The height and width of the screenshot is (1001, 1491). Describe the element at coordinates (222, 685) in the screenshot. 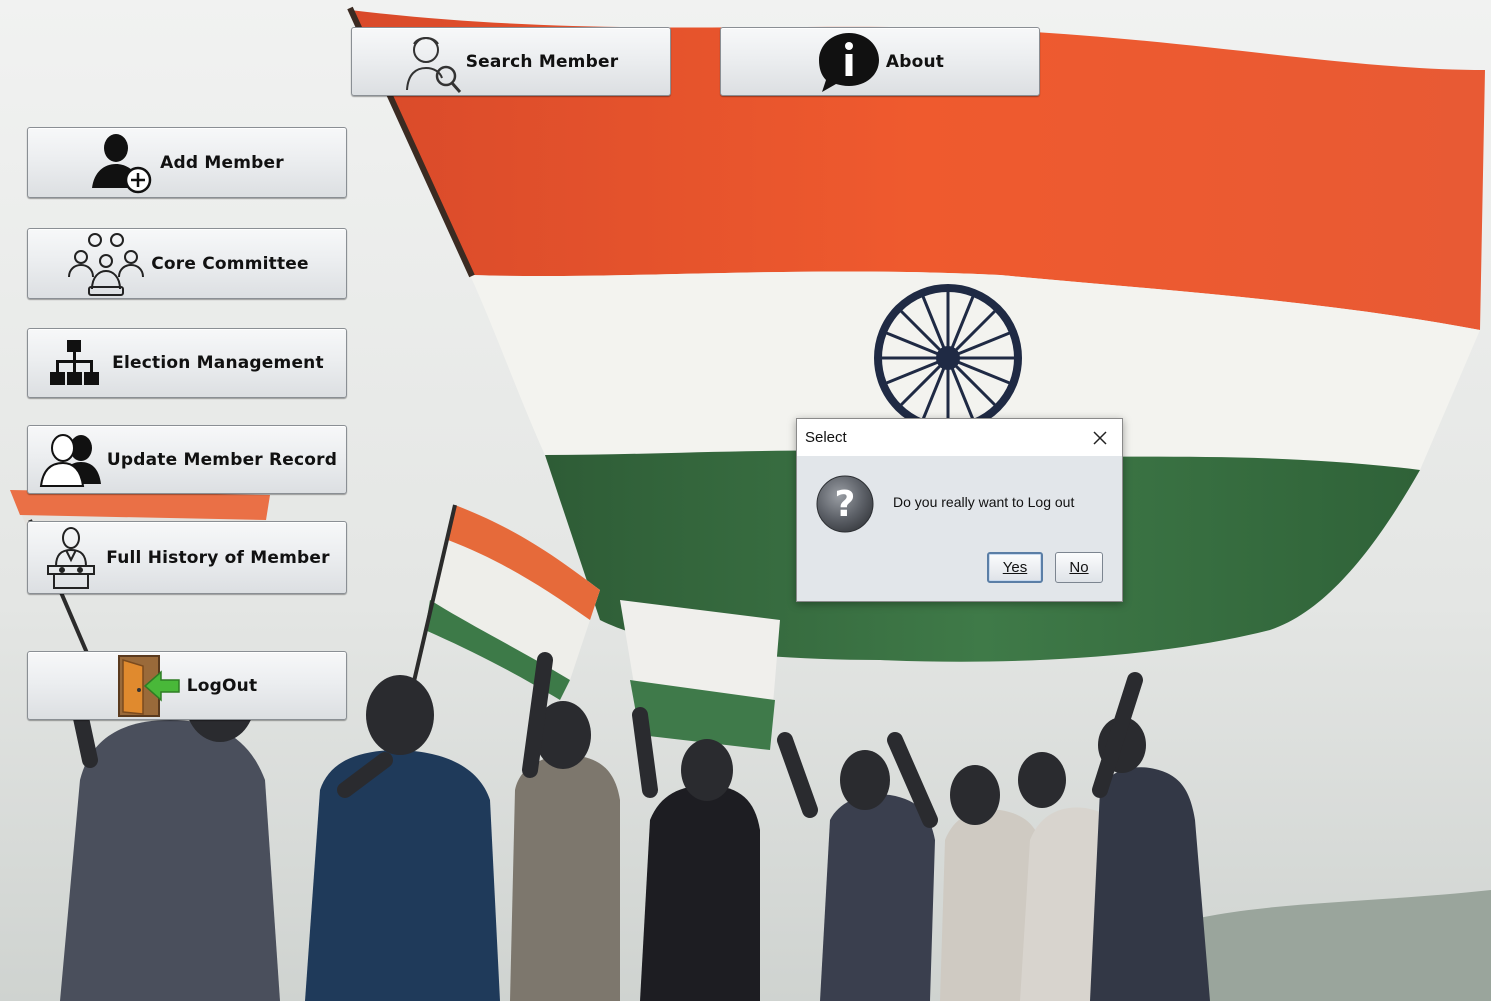

I see `logout-label: LogOut` at that location.